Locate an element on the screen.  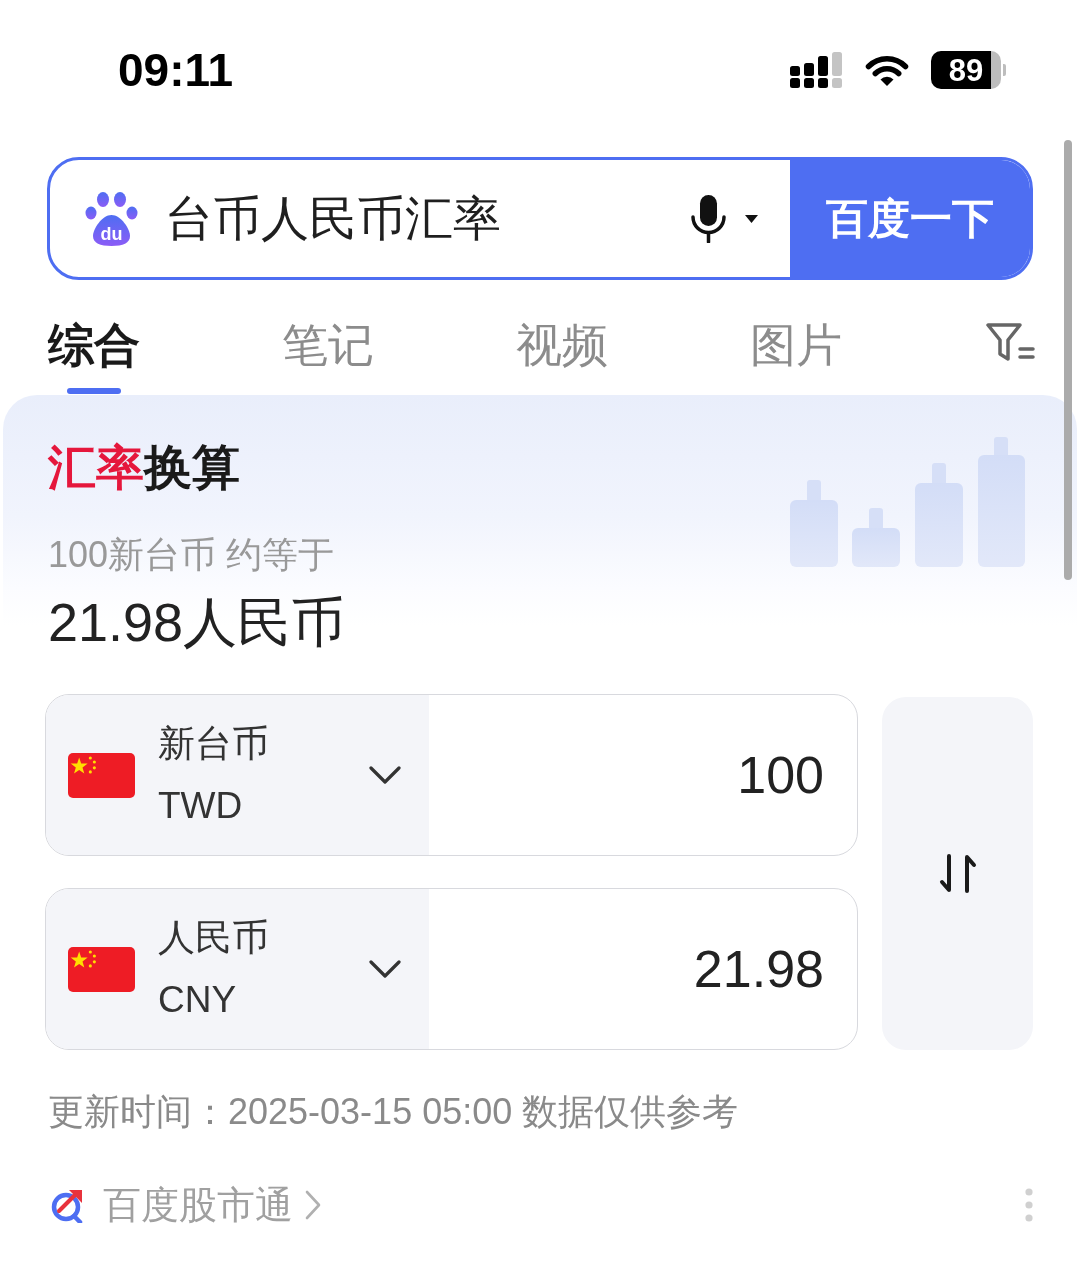
microphone-icon is located at coordinates (708, 218).